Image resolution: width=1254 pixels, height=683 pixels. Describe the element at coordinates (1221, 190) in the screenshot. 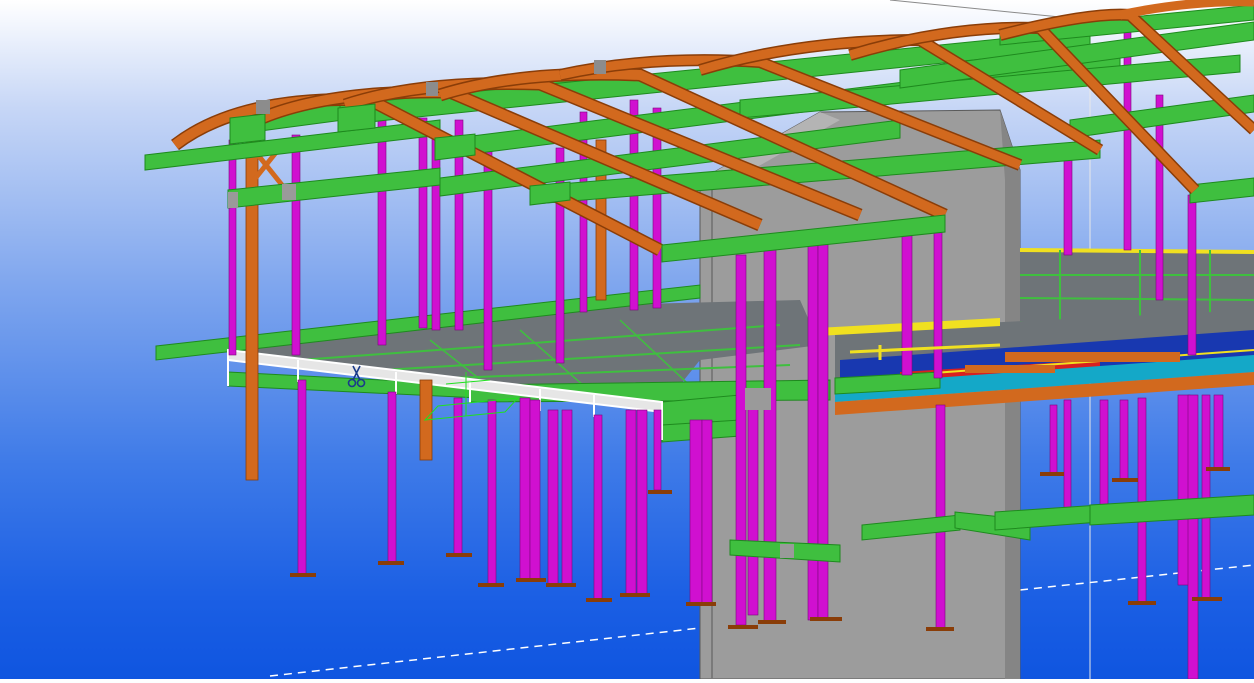

I see `purlin` at that location.